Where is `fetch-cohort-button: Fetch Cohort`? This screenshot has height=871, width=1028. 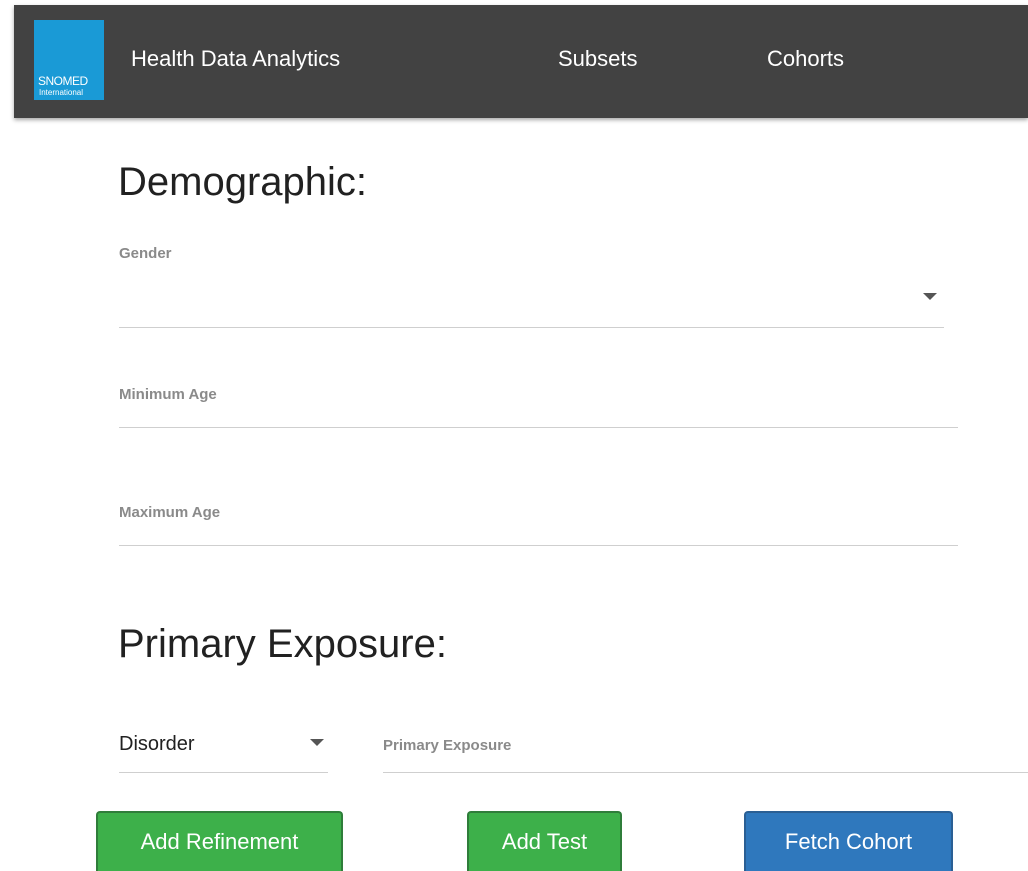
fetch-cohort-button: Fetch Cohort is located at coordinates (848, 841).